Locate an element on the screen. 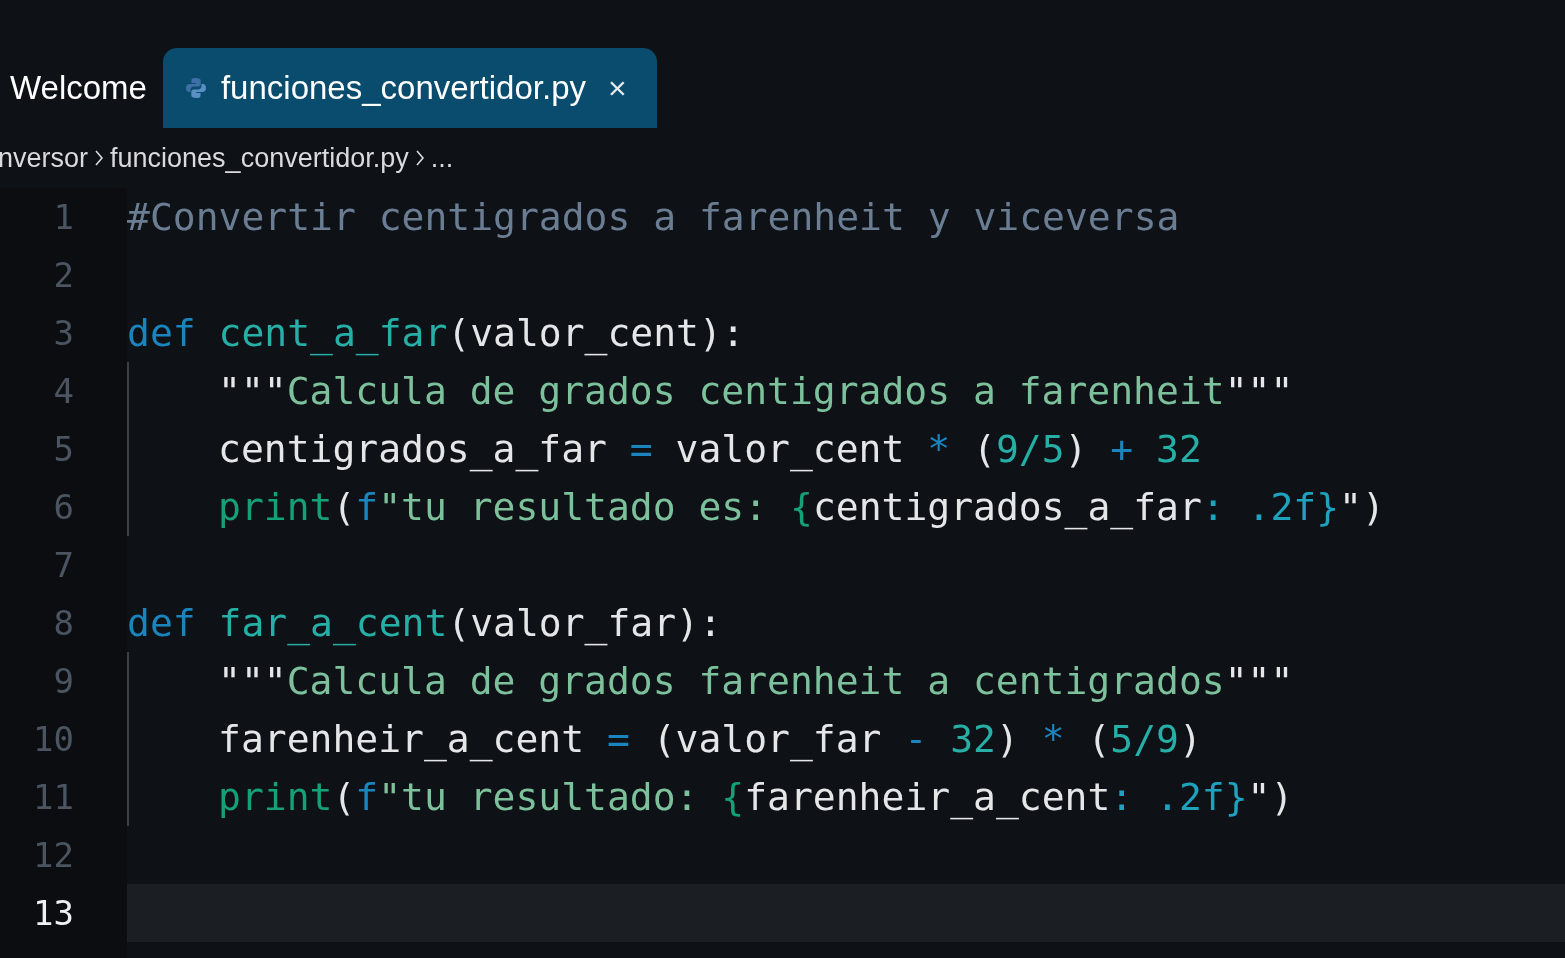 The image size is (1565, 958). line-number: 5 is located at coordinates (63, 449).